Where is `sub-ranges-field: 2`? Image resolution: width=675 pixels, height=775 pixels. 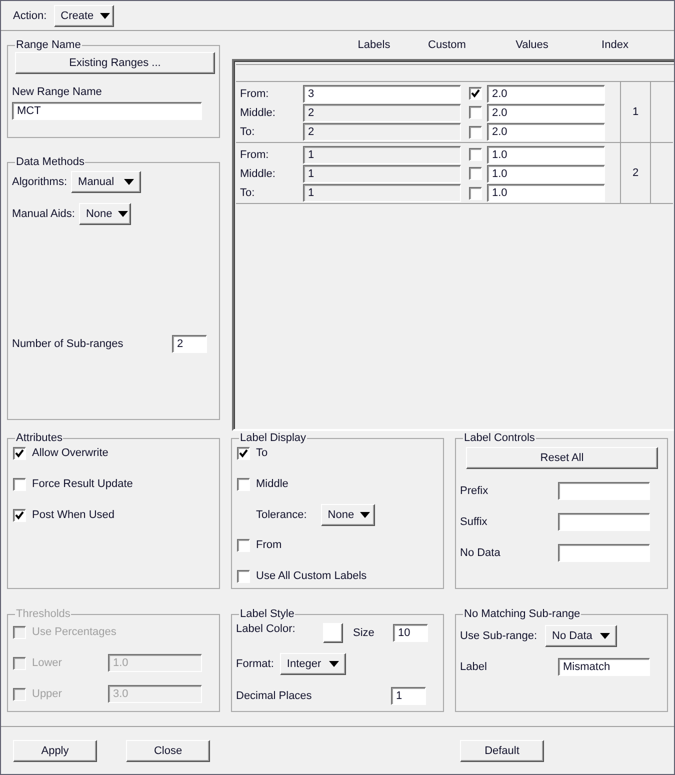
sub-ranges-field: 2 is located at coordinates (189, 344).